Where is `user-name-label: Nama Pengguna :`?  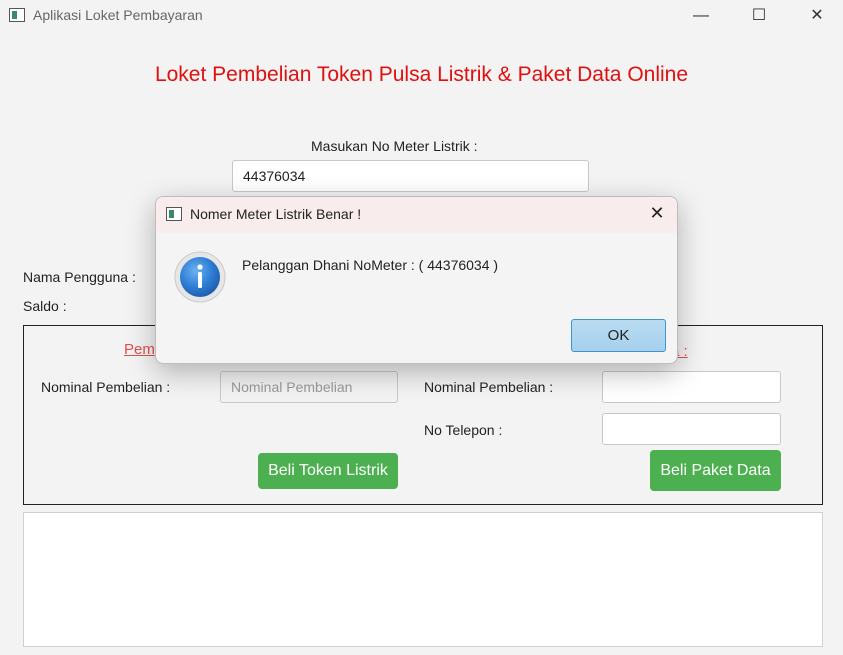
user-name-label: Nama Pengguna : is located at coordinates (79, 277).